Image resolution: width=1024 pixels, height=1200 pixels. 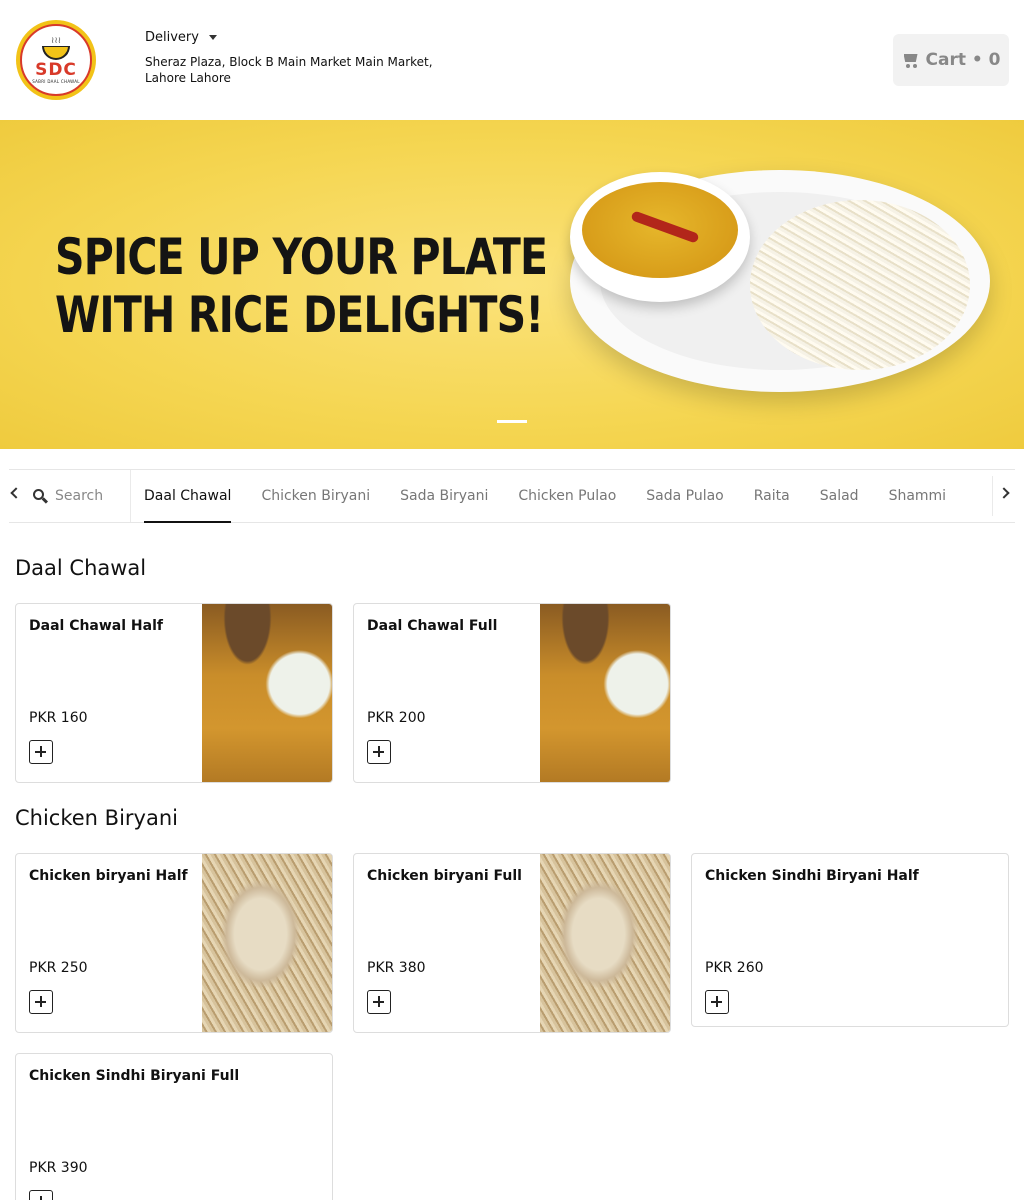 I want to click on menu-item-card: Daal Chawal Full PKR 200, so click(x=512, y=693).